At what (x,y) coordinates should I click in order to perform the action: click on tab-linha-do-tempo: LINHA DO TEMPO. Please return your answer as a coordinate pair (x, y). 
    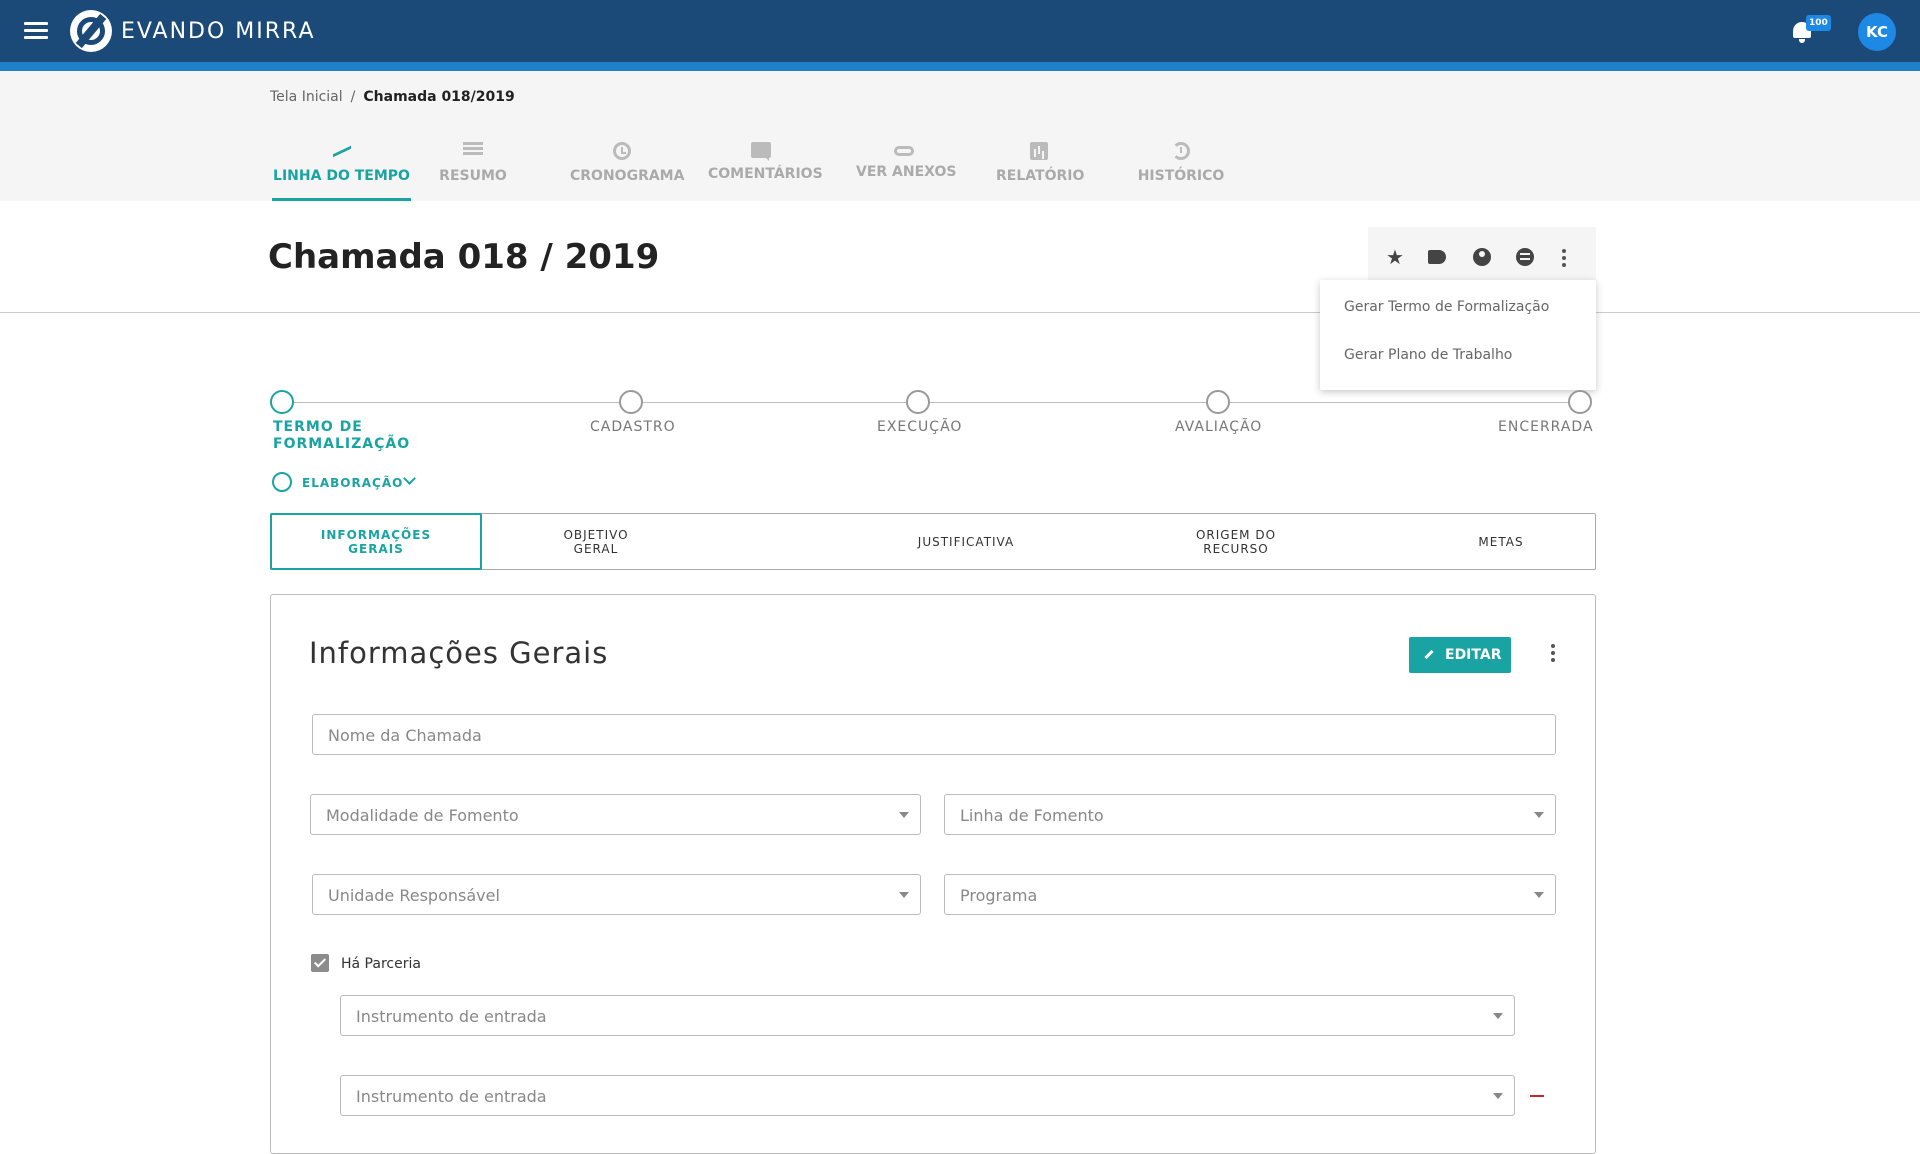
    Looking at the image, I should click on (341, 168).